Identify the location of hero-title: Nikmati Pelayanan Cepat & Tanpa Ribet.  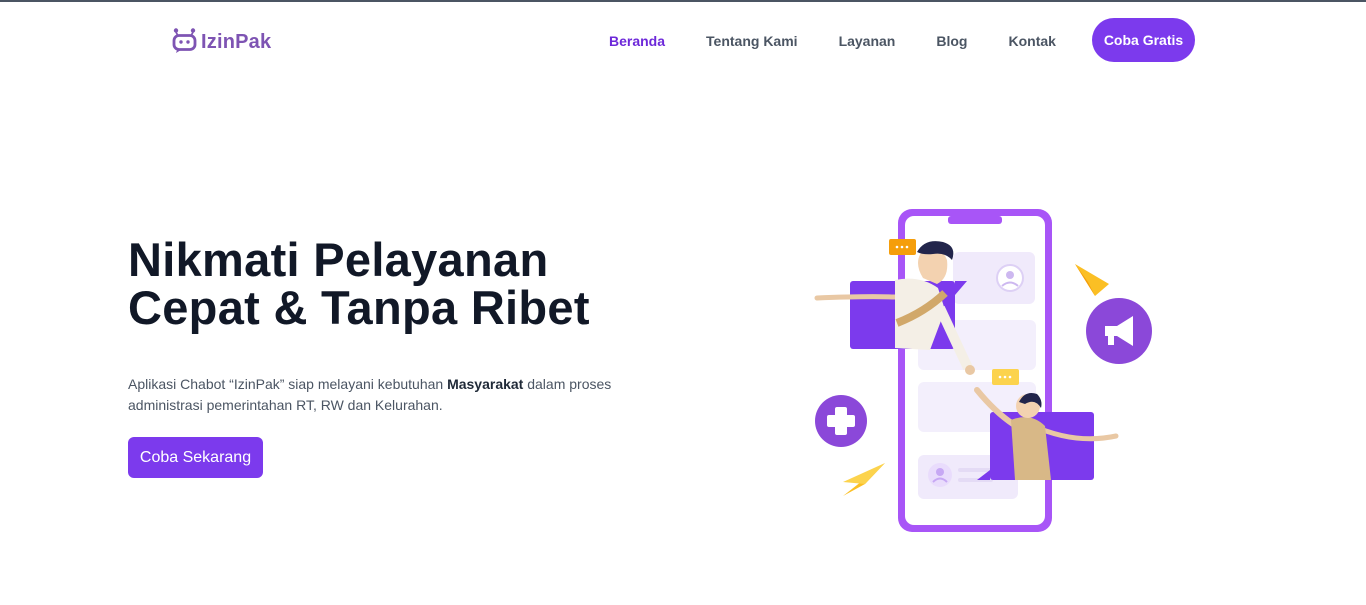
(408, 284).